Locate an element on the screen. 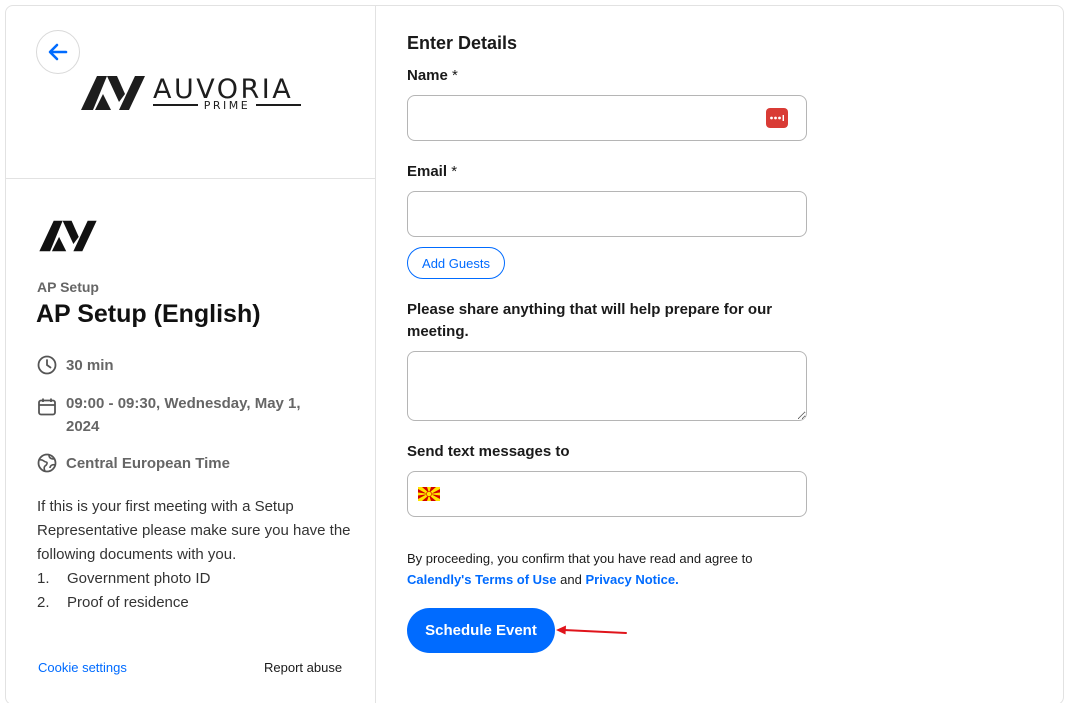 The image size is (1065, 703). event-organizer: AP Setup is located at coordinates (68, 287).